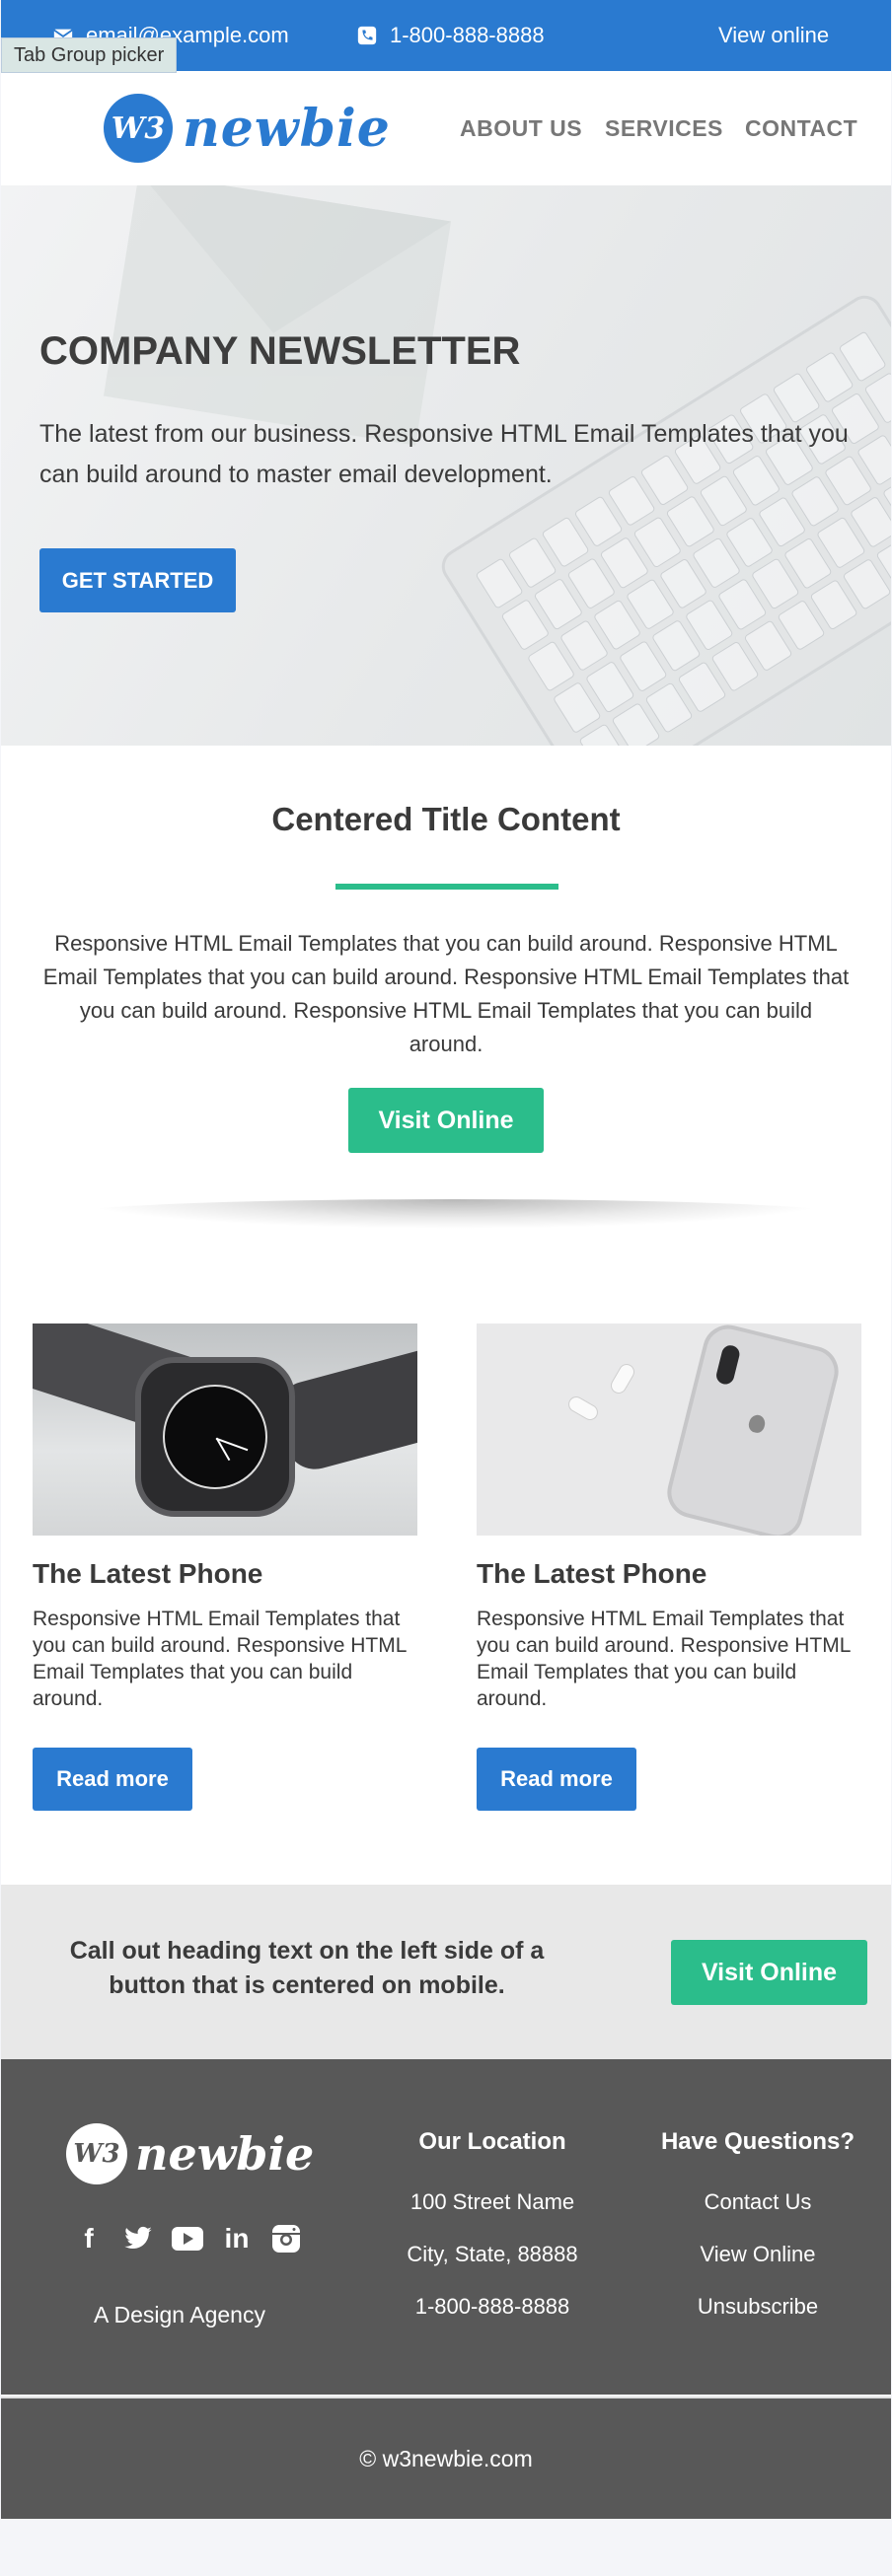 Image resolution: width=892 pixels, height=2576 pixels. Describe the element at coordinates (286, 2239) in the screenshot. I see `instagram-icon` at that location.